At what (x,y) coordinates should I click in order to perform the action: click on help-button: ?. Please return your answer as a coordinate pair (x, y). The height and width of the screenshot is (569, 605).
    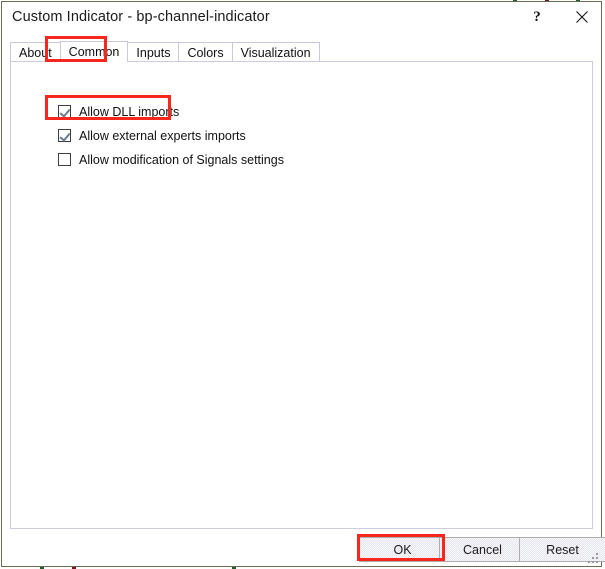
    Looking at the image, I should click on (537, 17).